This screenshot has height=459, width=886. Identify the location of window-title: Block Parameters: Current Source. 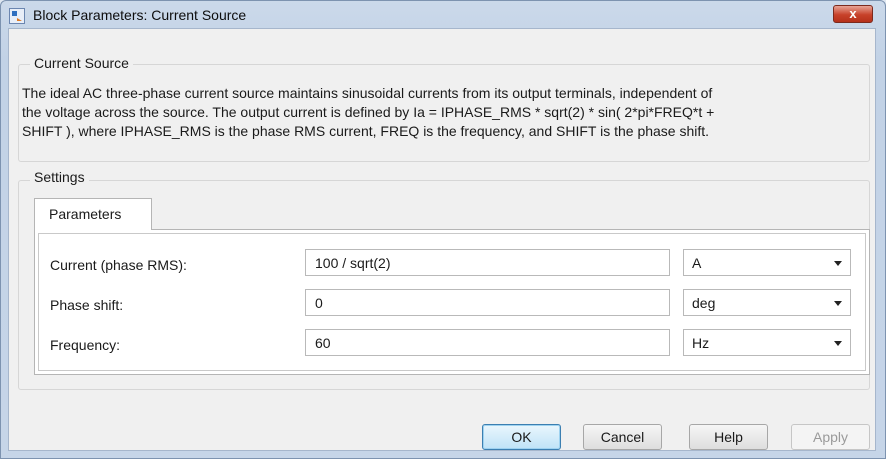
(140, 15).